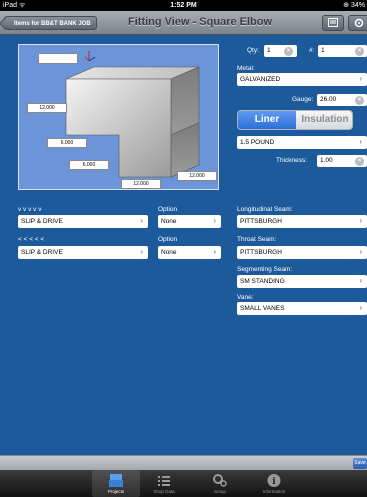 Image resolution: width=367 pixels, height=497 pixels. Describe the element at coordinates (58, 58) in the screenshot. I see `top-dimension-box` at that location.